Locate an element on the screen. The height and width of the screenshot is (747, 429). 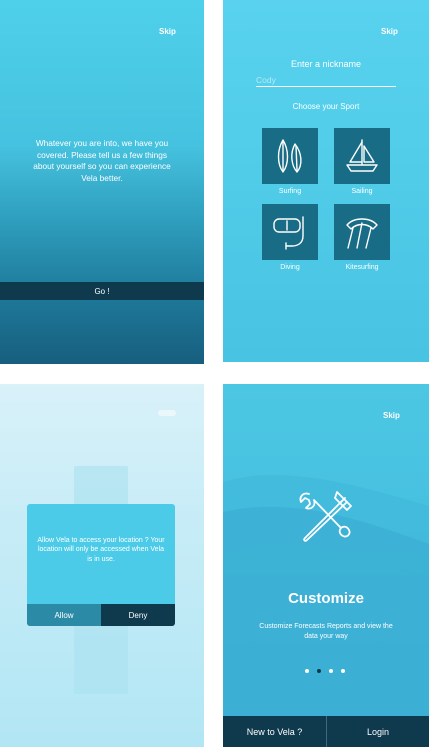
faded-skip is located at coordinates (167, 413).